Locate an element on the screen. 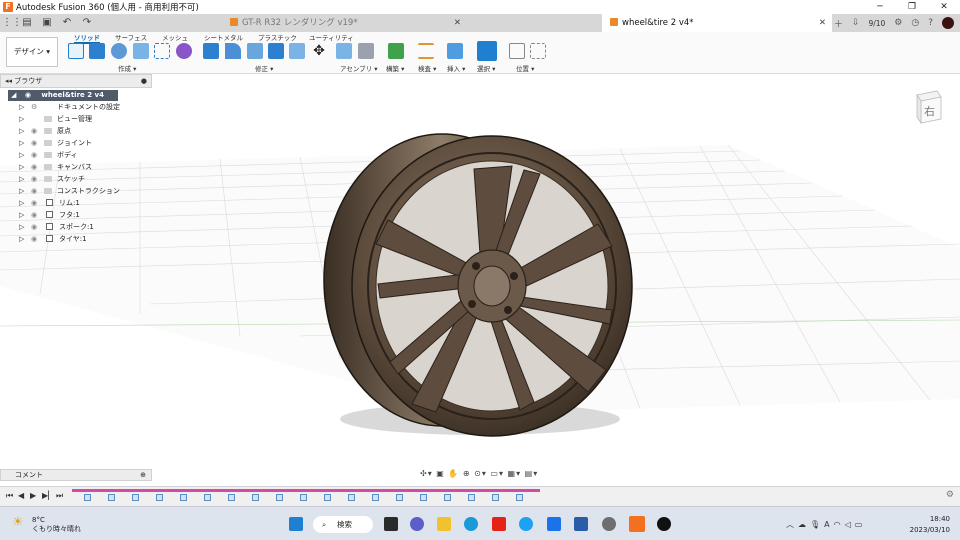  tab-sheet-metal: シートメタル is located at coordinates (223, 37).